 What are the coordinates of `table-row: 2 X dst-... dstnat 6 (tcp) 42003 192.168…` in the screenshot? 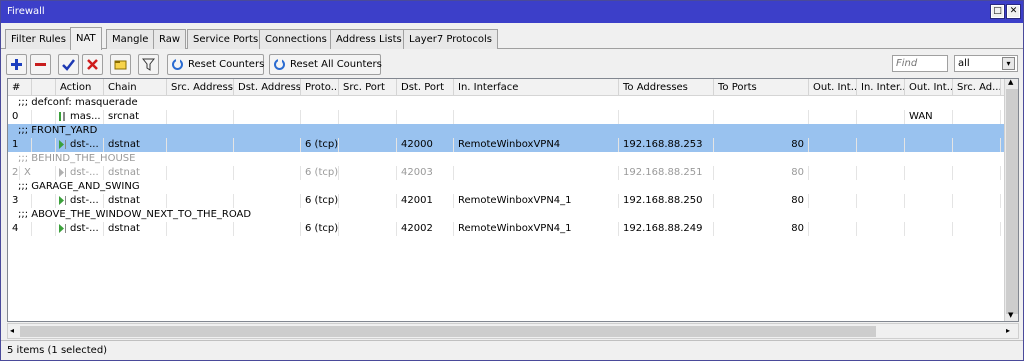 It's located at (506, 173).